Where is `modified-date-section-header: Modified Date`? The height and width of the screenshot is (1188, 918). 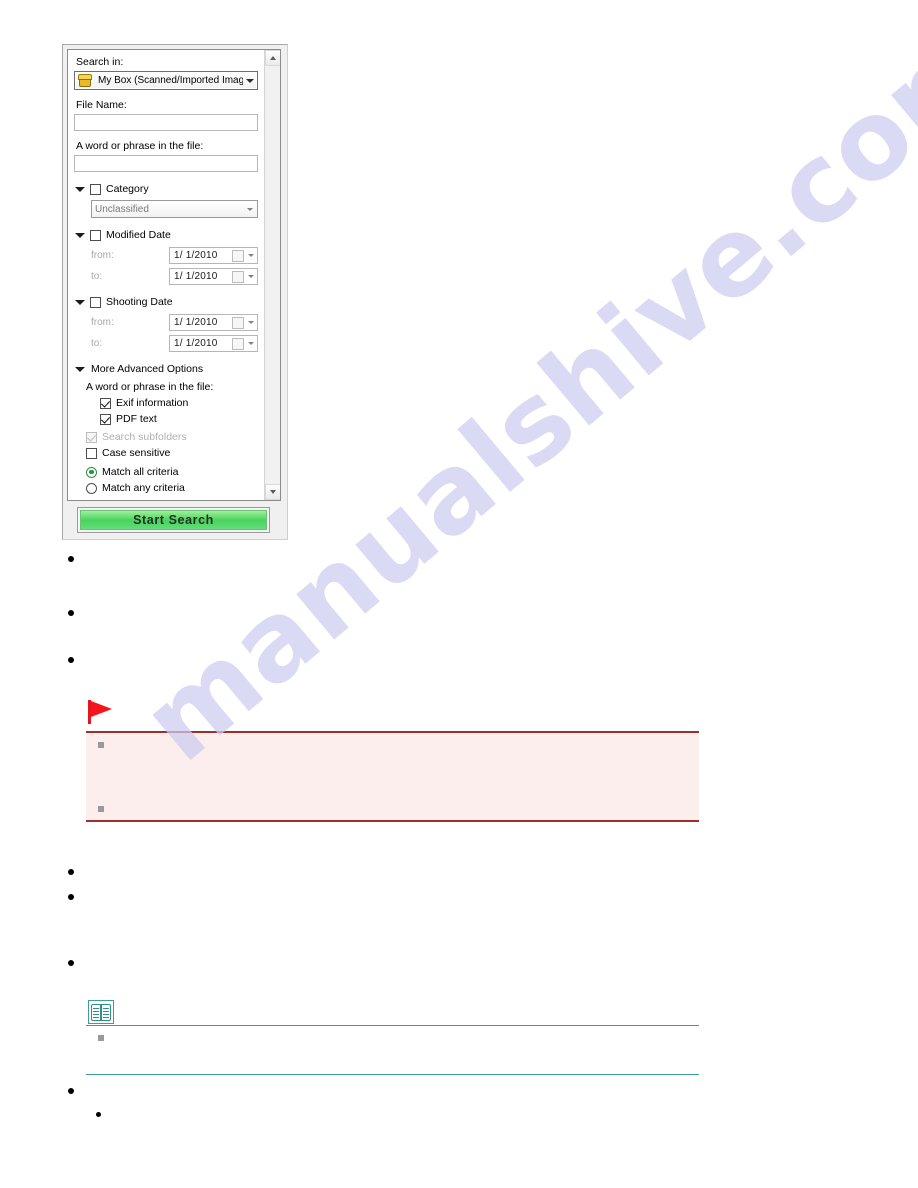 modified-date-section-header: Modified Date is located at coordinates (166, 235).